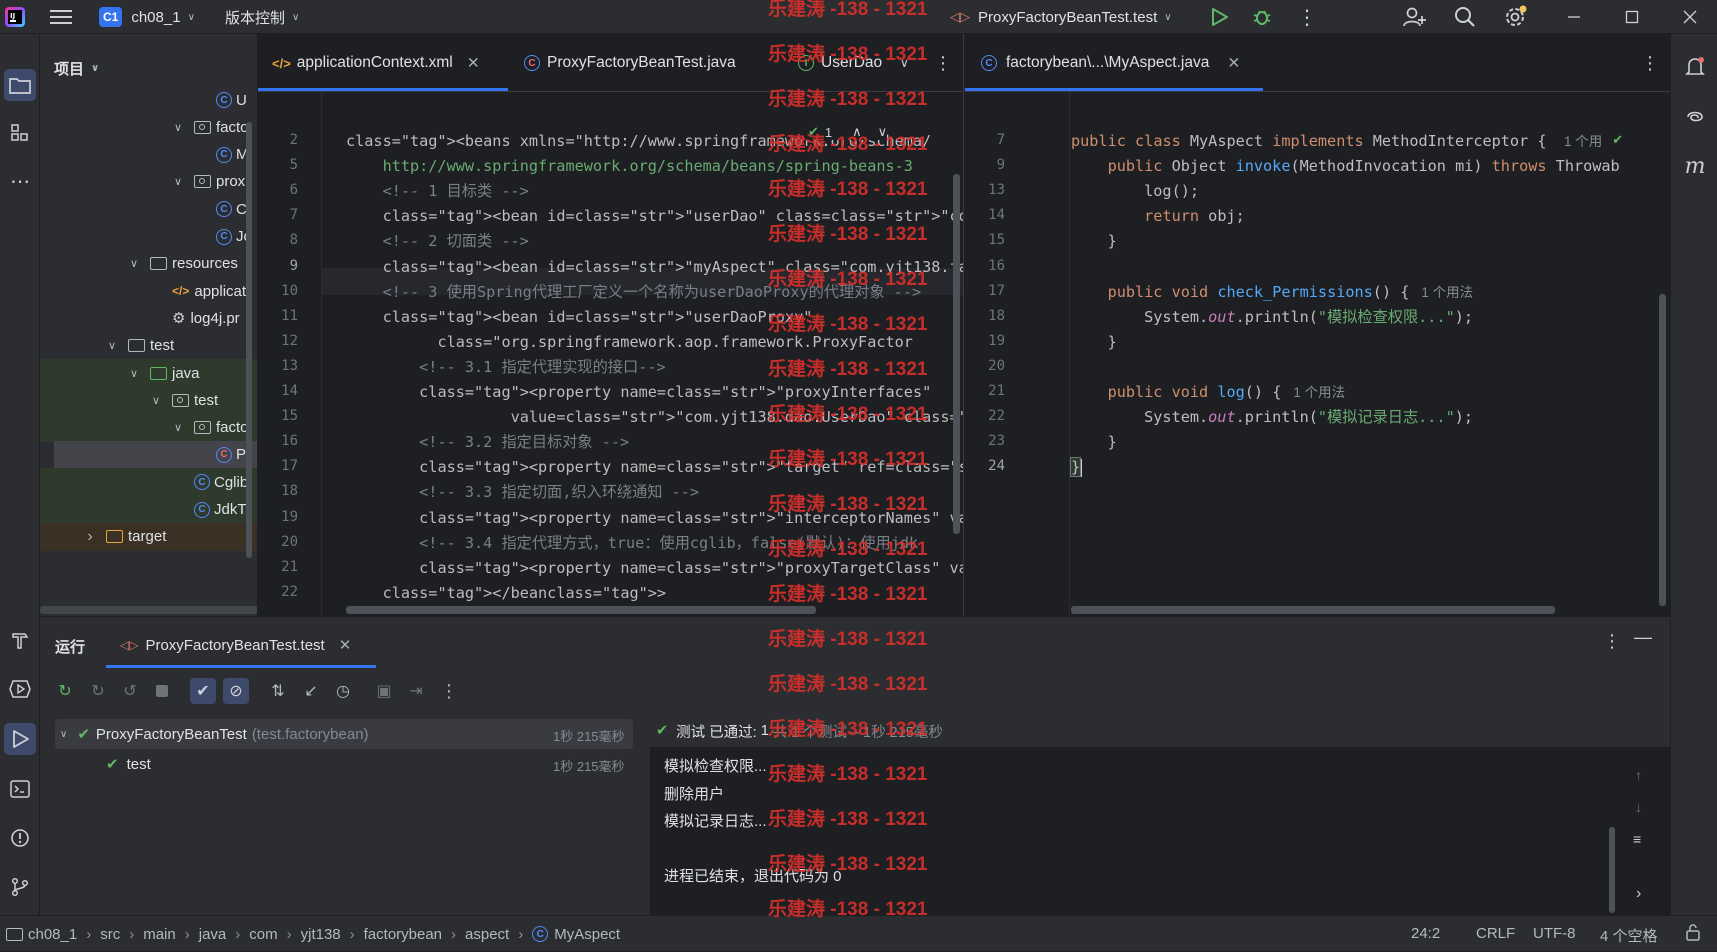 This screenshot has height=952, width=1717. I want to click on tree-item: C Cglib, so click(148, 482).